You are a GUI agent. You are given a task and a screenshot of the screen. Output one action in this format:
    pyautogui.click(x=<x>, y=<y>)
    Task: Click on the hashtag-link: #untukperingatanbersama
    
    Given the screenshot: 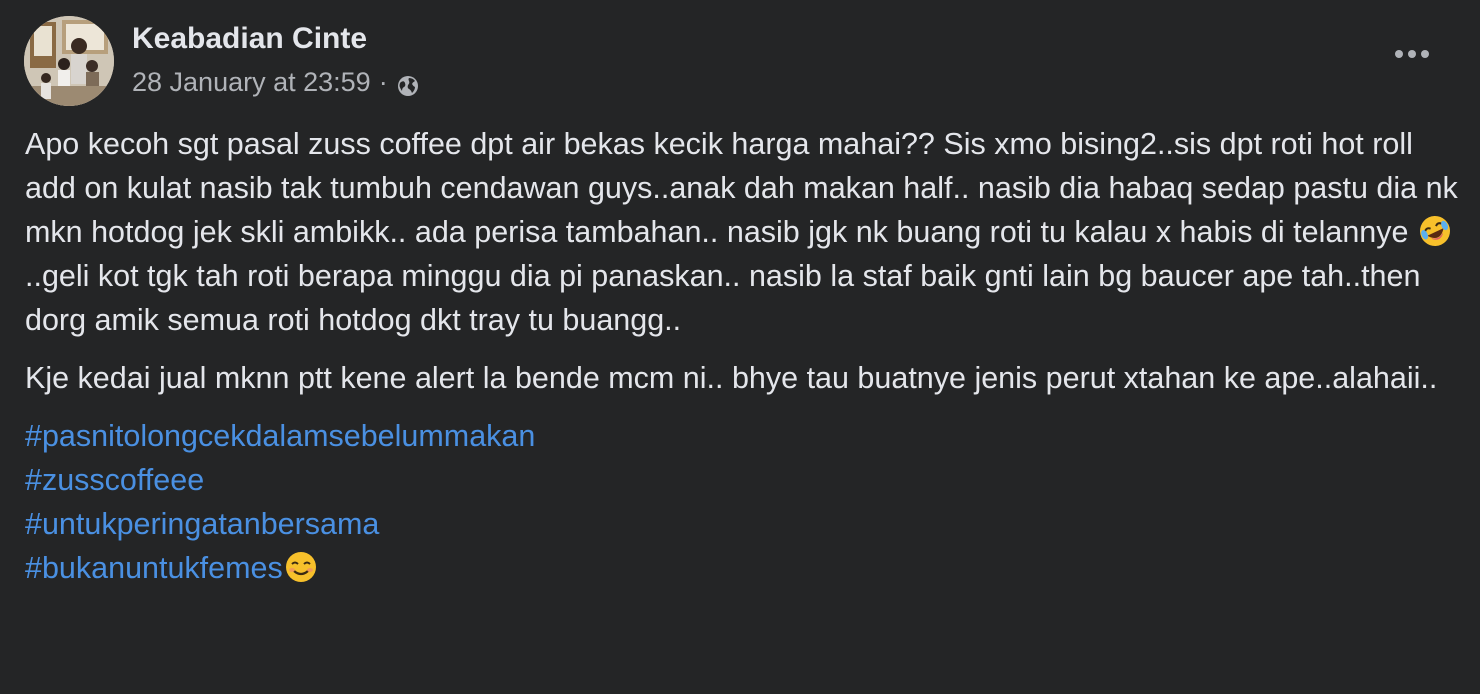 What is the action you would take?
    pyautogui.click(x=745, y=524)
    